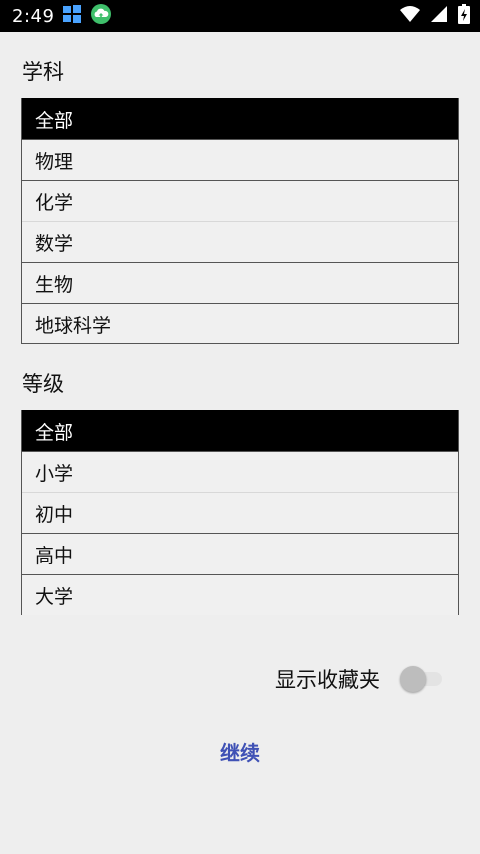 Image resolution: width=480 pixels, height=854 pixels. I want to click on show-favorites-switch, so click(421, 679).